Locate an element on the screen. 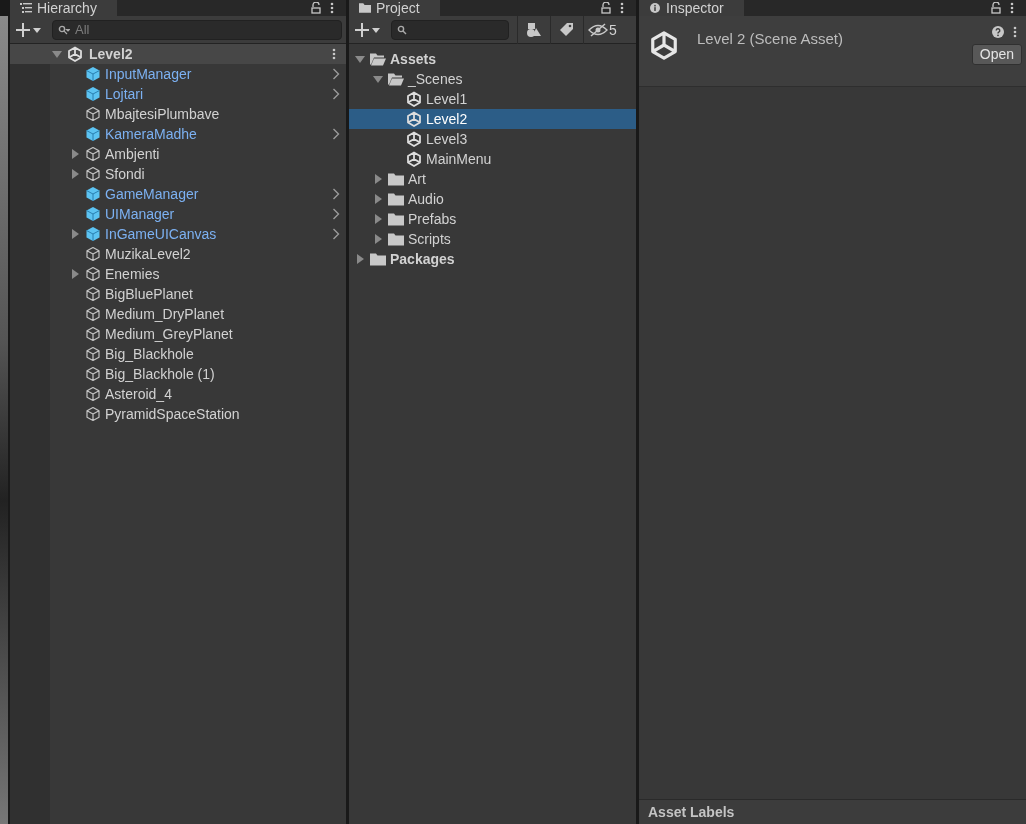 Image resolution: width=1026 pixels, height=824 pixels. project-item: _Scenes is located at coordinates (492, 79).